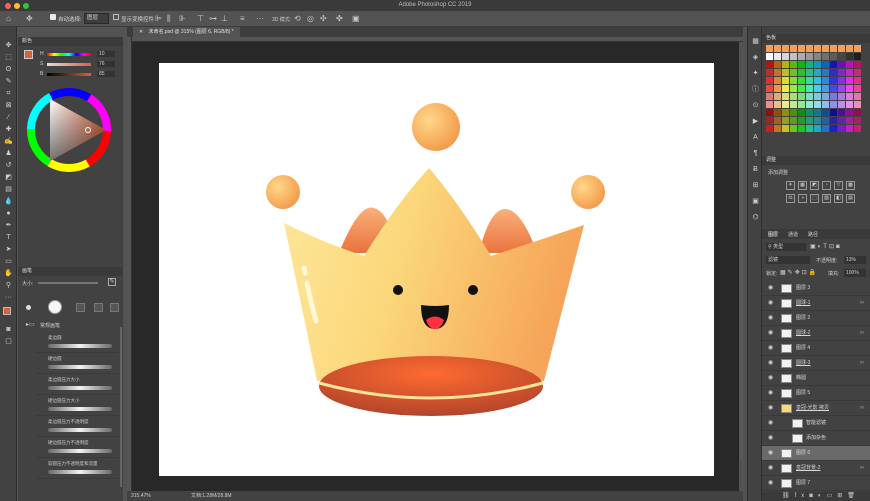  I want to click on history-panel-icon: ▦, so click(755, 41).